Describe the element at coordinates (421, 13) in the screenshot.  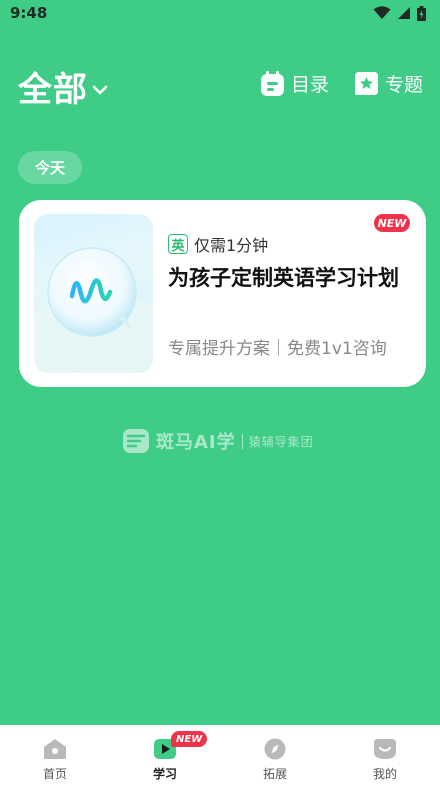
I see `battery-icon` at that location.